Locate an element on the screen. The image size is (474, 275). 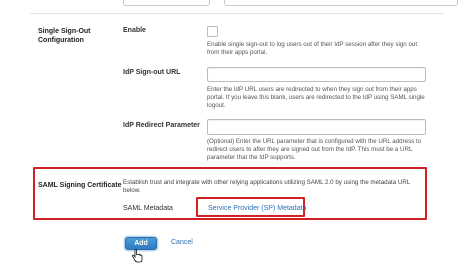
hand-cursor-icon is located at coordinates (137, 256).